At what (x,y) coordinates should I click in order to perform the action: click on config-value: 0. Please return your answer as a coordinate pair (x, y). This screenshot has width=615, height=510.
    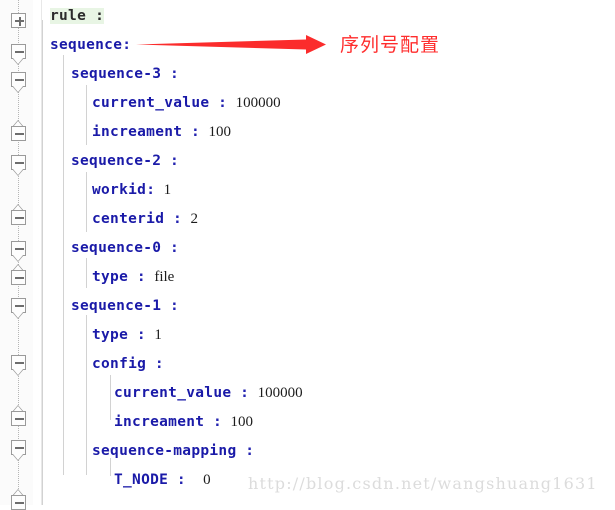
    Looking at the image, I should click on (207, 480).